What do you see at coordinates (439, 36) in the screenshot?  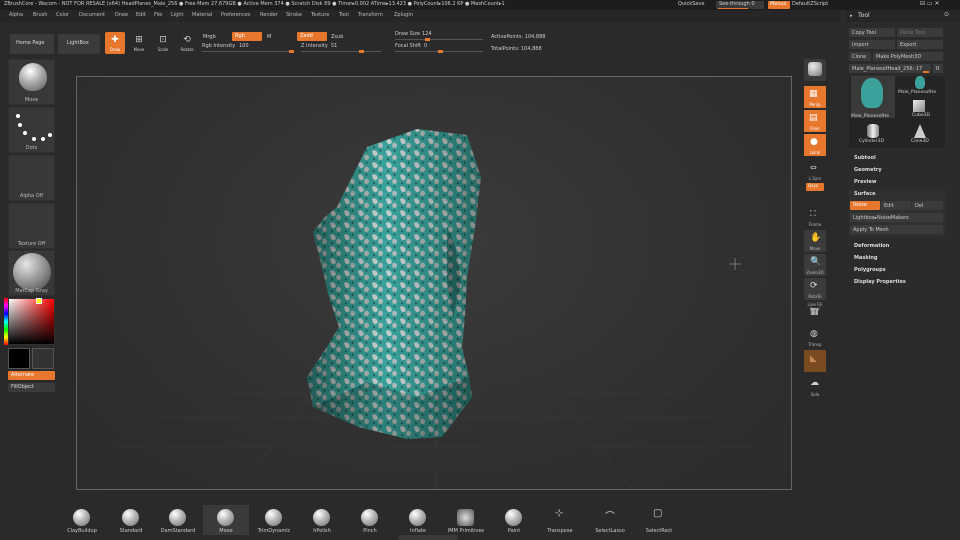 I see `draw-size-slider: Draw Size 124` at bounding box center [439, 36].